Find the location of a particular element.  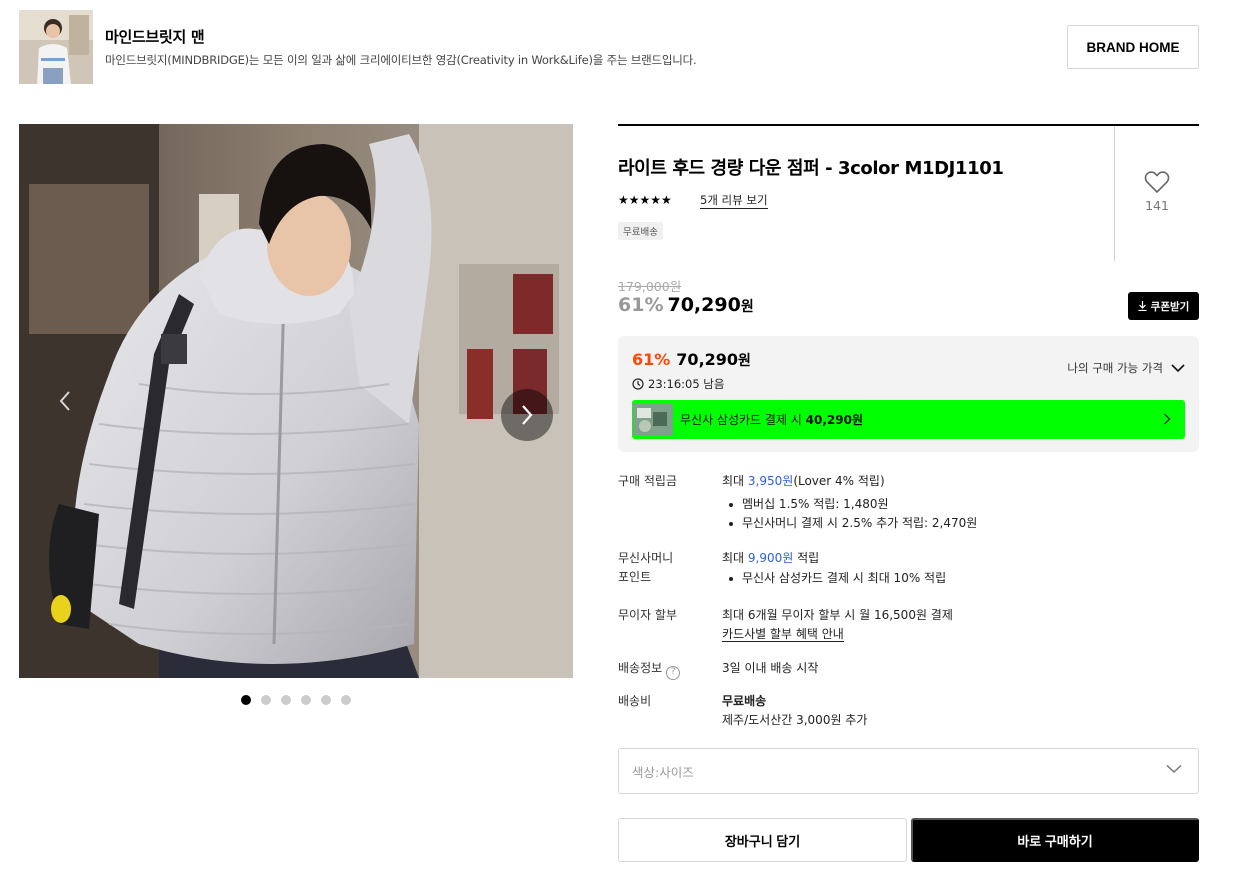

list-item: 무신사머니 결제 시 2.5% 추가 적립: 2,470원 is located at coordinates (849, 523).